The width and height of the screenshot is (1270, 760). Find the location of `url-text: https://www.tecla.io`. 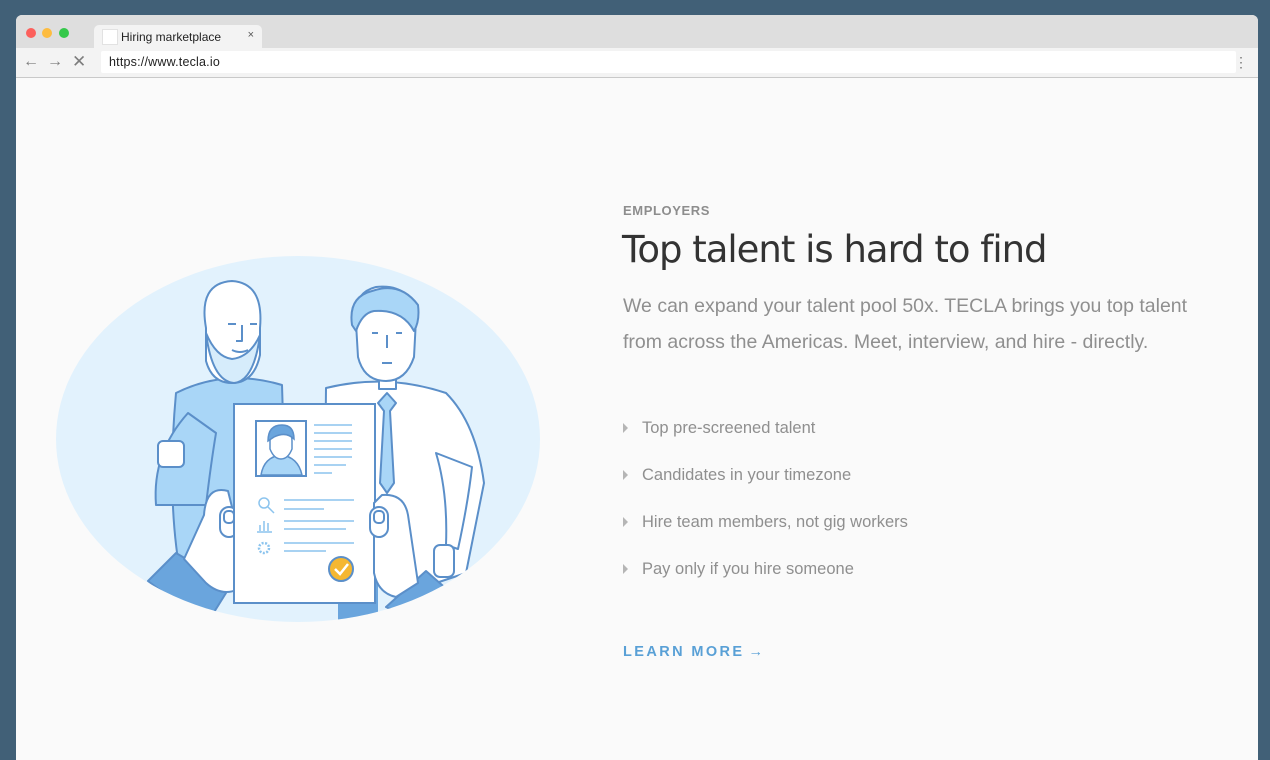

url-text: https://www.tecla.io is located at coordinates (164, 62).